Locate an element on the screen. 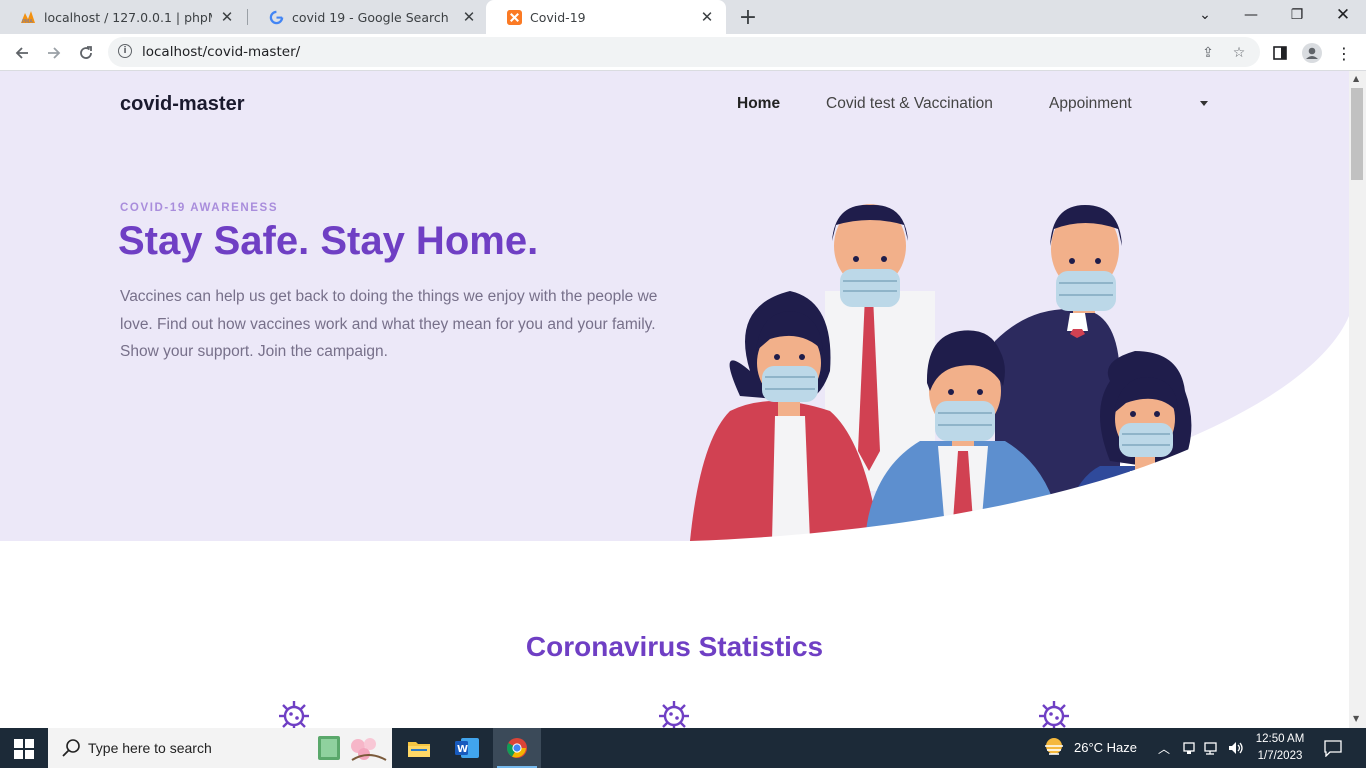 This screenshot has width=1366, height=768. clock-date: 1/7/2023 is located at coordinates (1280, 756).